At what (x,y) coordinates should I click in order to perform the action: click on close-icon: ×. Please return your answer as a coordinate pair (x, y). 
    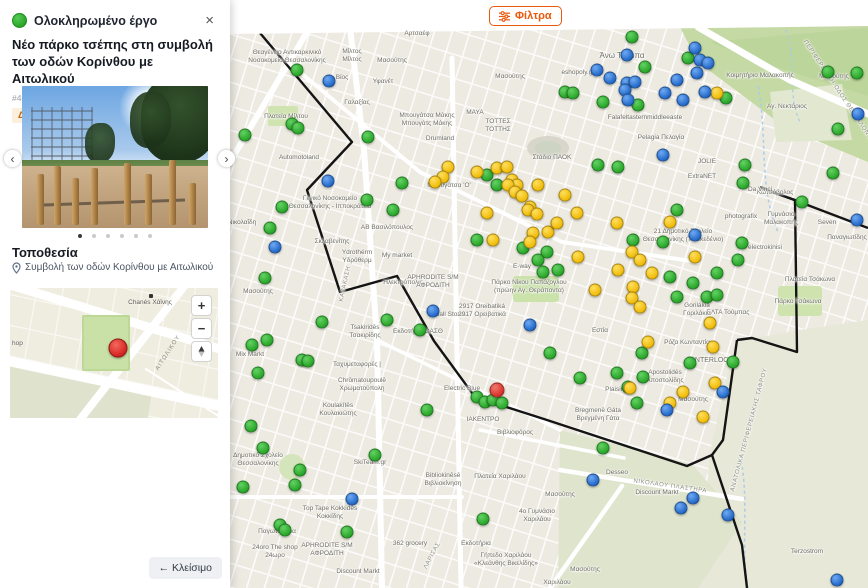
    Looking at the image, I should click on (209, 20).